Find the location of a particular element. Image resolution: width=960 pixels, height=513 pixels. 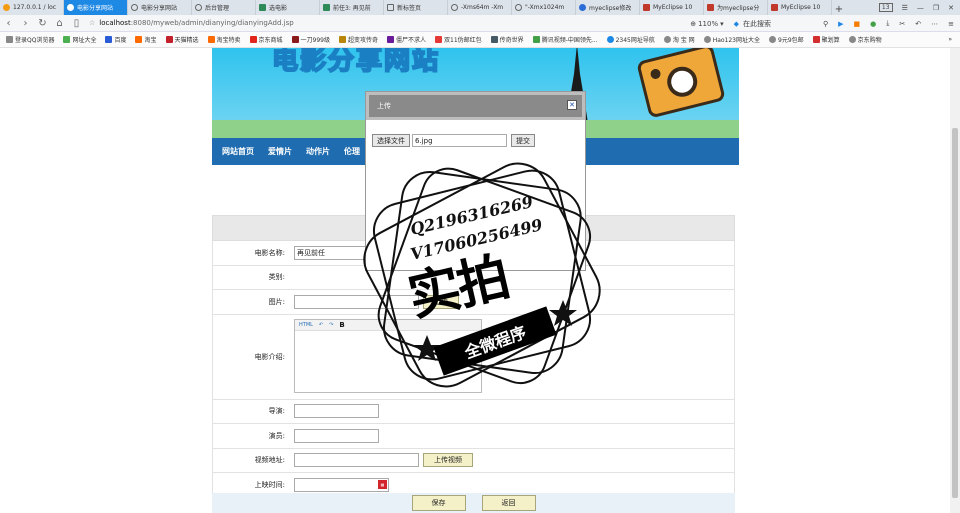

minimize-icon: — is located at coordinates (920, 8).